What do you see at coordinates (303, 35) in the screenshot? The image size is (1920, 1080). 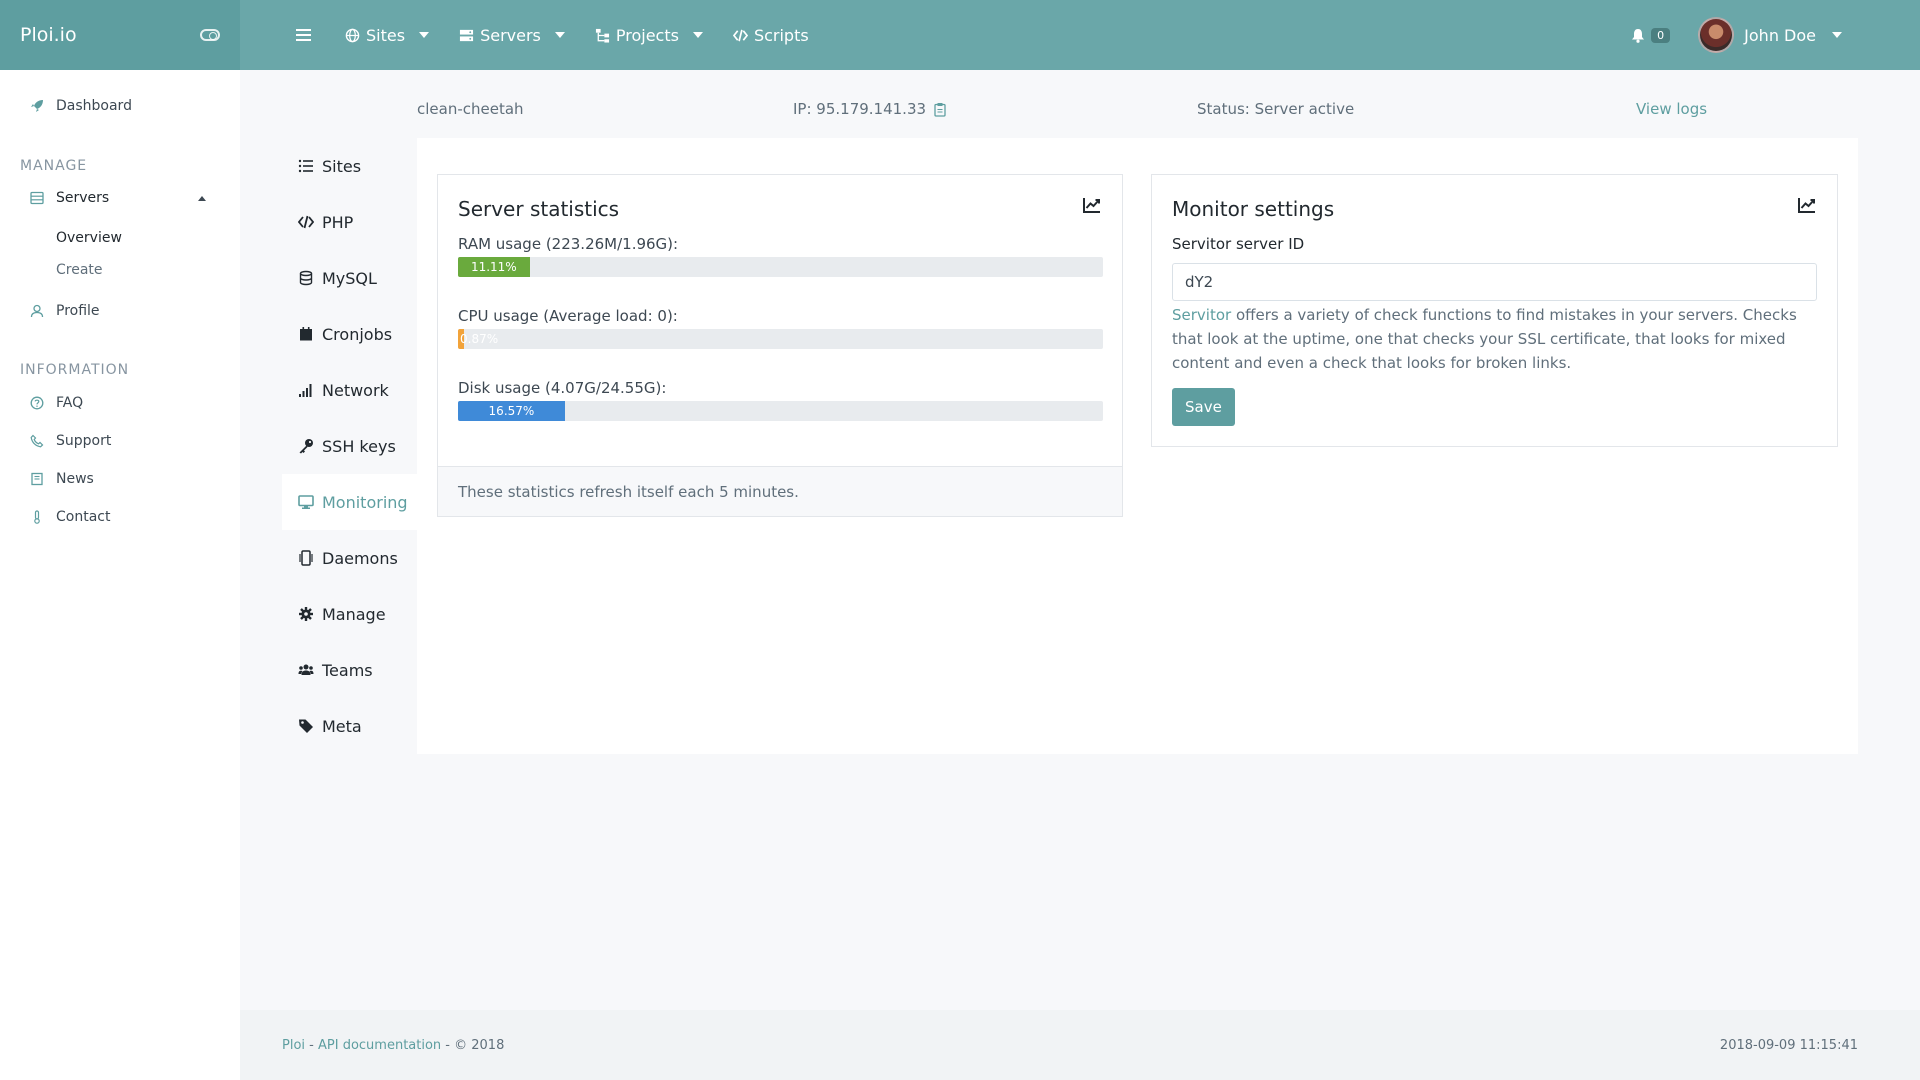 I see `menu-icon` at bounding box center [303, 35].